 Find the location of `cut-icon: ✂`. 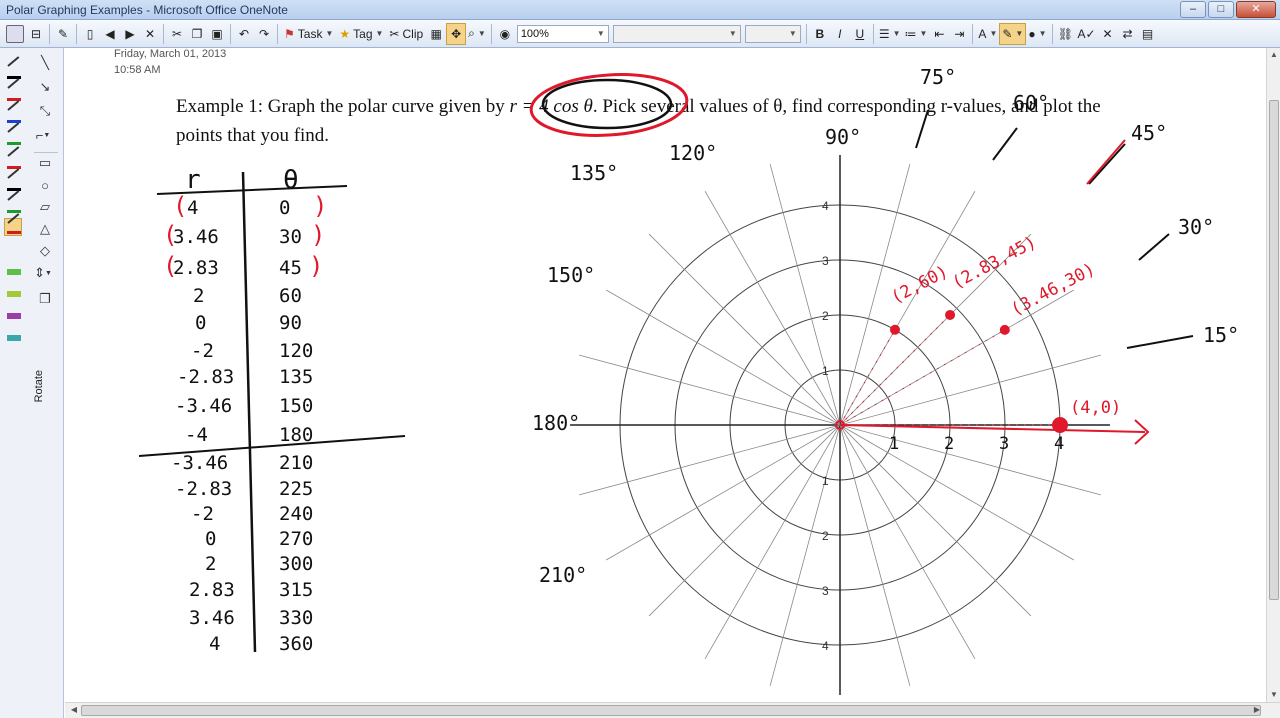

cut-icon: ✂ is located at coordinates (177, 34).